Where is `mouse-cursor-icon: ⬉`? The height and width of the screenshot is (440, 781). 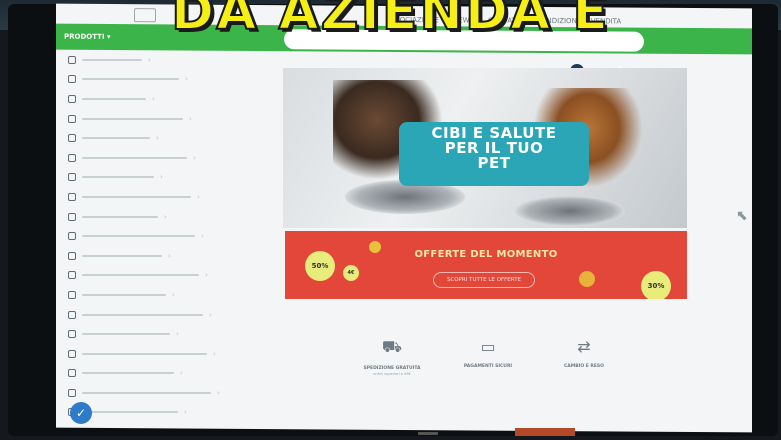 mouse-cursor-icon: ⬉ is located at coordinates (742, 216).